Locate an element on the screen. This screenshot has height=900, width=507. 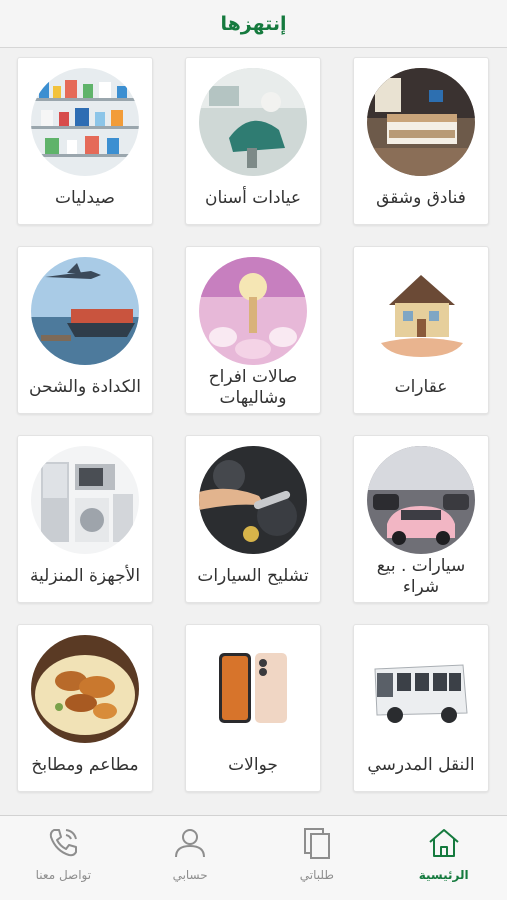
tab-label: الرئيسية is located at coordinates (443, 875).